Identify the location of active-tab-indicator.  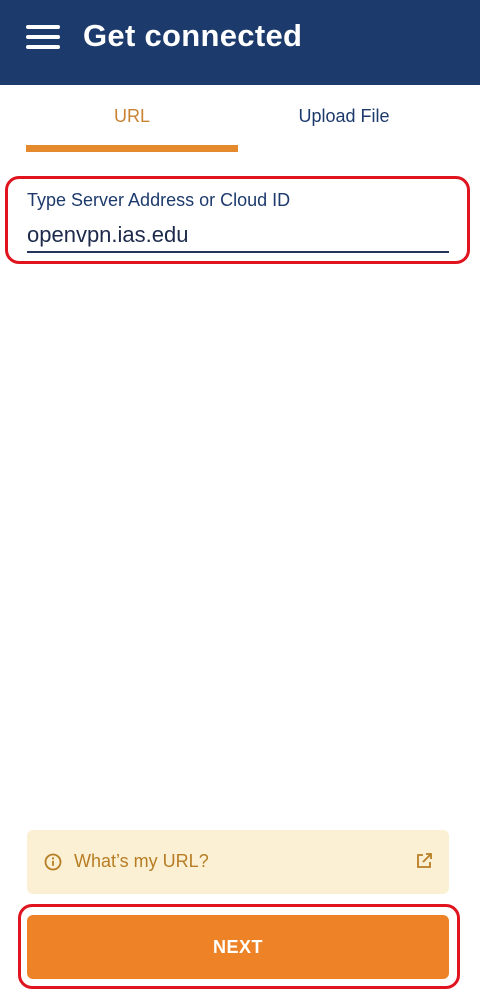
(132, 148).